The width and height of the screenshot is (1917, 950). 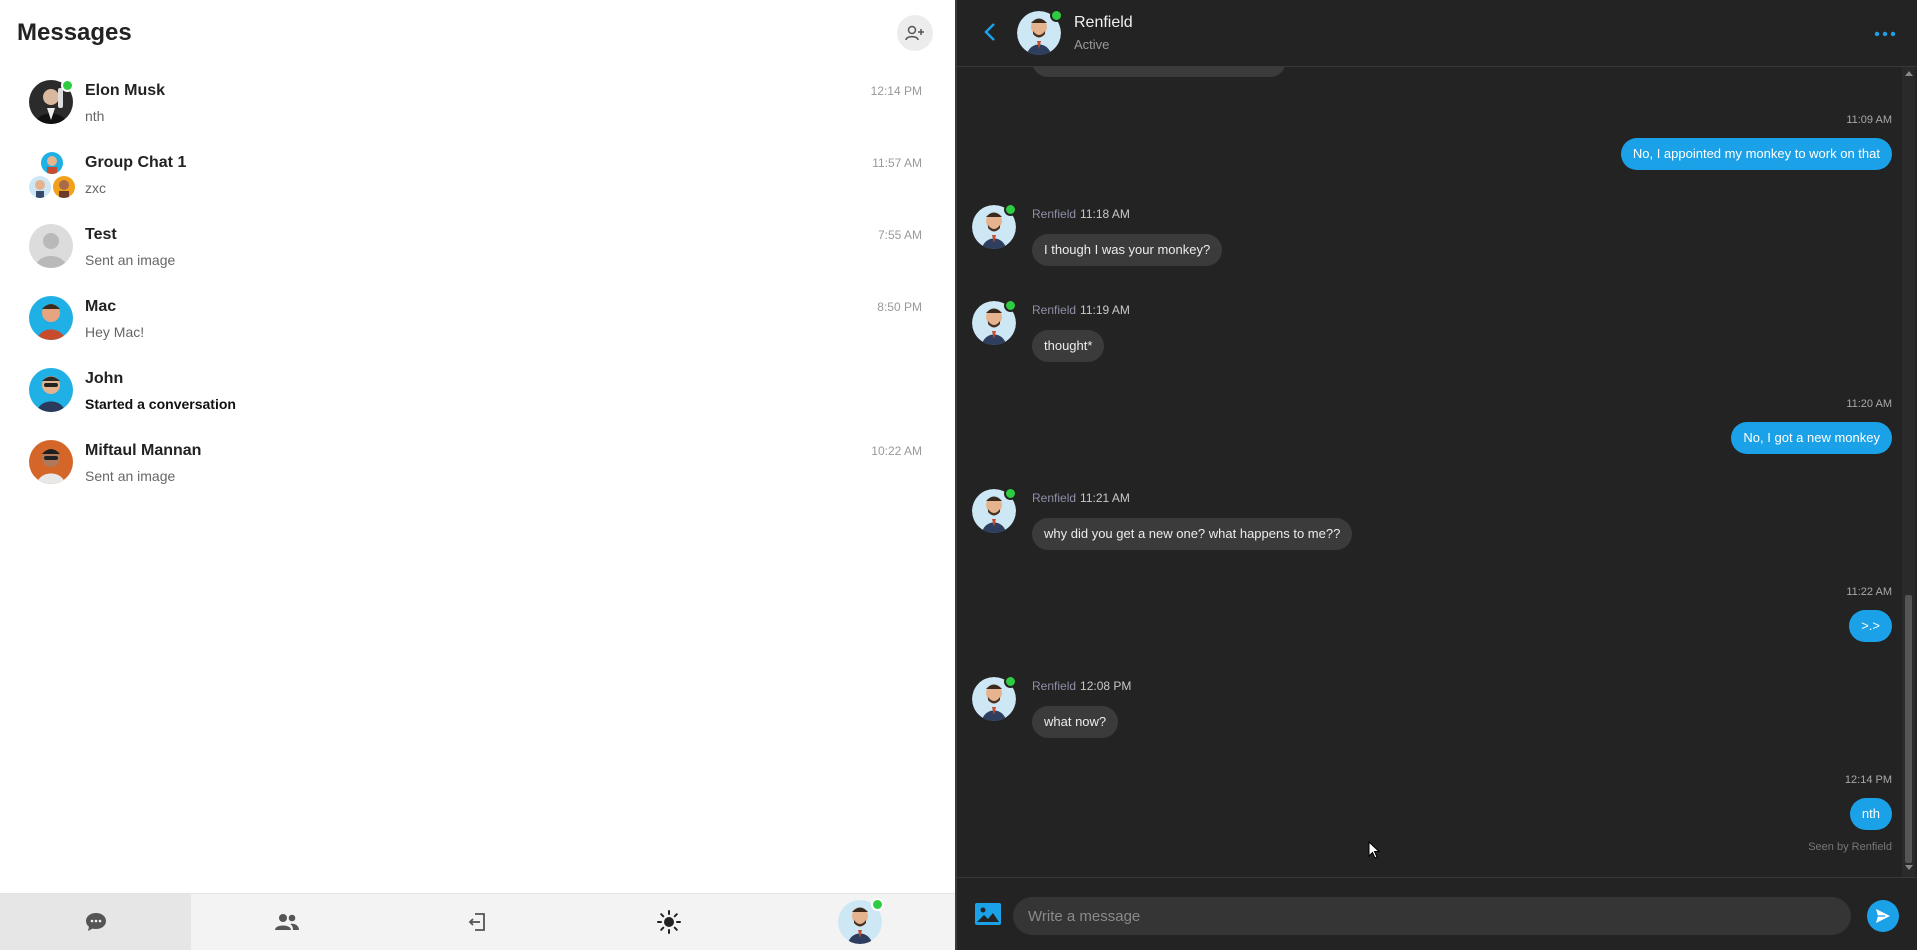 I want to click on seen-indicator: Seen by Renfield, so click(x=1850, y=847).